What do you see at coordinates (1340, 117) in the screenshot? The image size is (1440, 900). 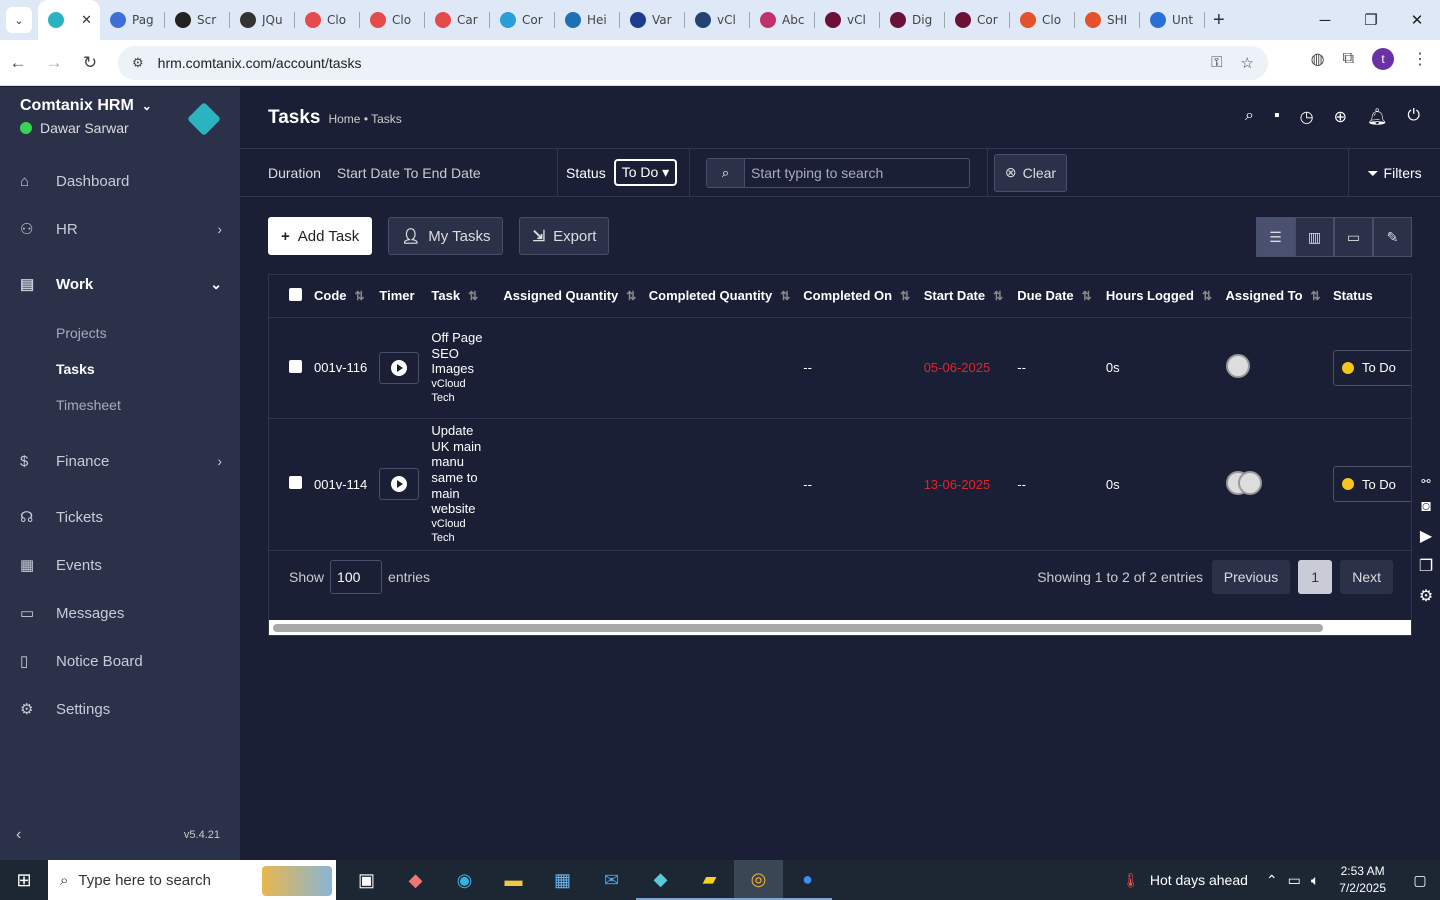 I see `plus-circle-icon: ⊕` at bounding box center [1340, 117].